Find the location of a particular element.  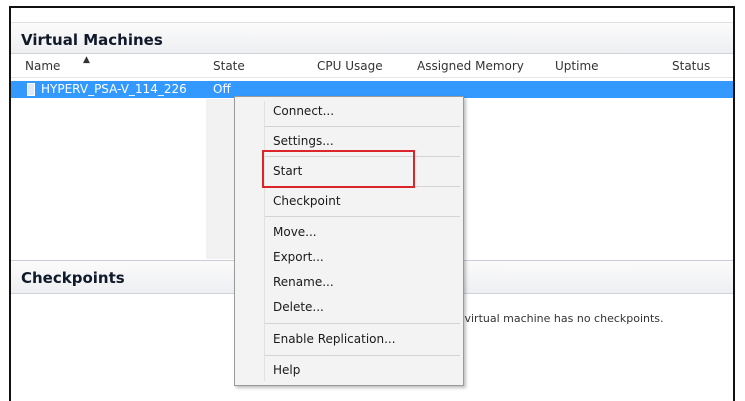

column-header-state: State is located at coordinates (229, 66).